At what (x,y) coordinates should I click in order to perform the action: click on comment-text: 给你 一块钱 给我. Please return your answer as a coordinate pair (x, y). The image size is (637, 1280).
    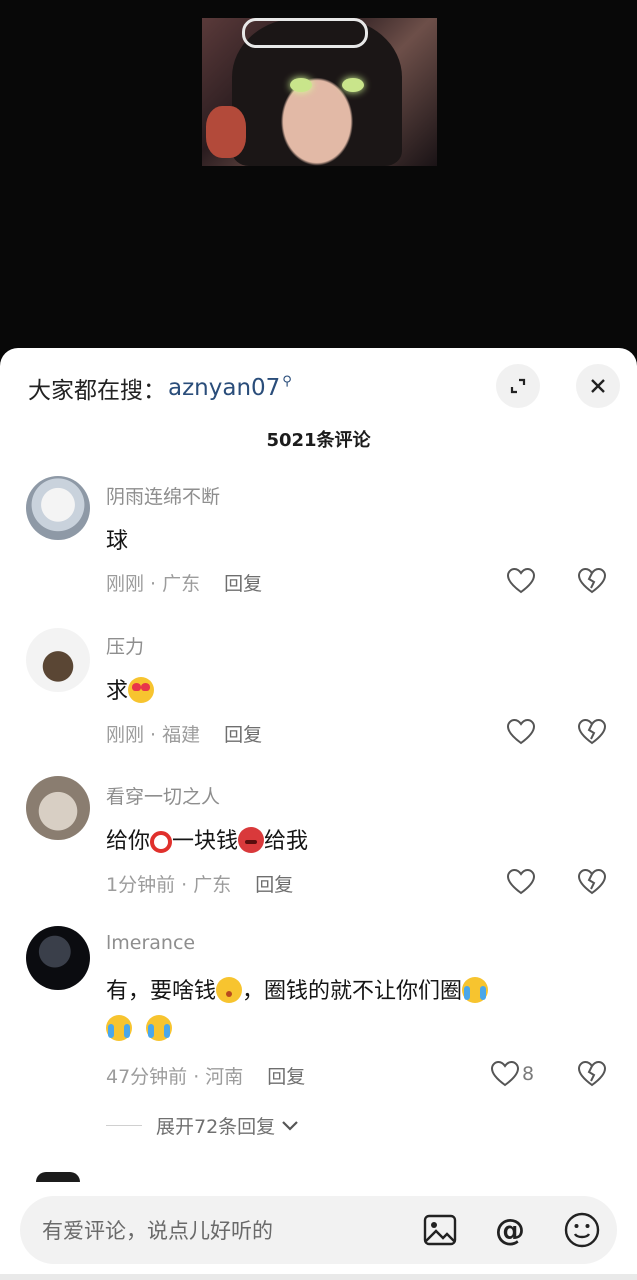
    Looking at the image, I should click on (207, 839).